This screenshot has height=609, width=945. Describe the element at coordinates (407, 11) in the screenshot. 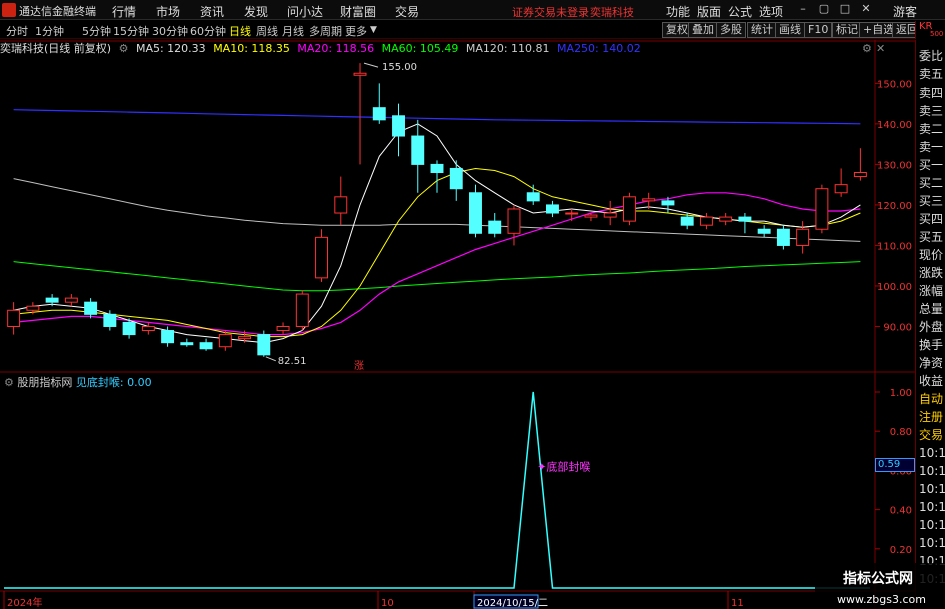

I see `menu-trade: 交易` at that location.